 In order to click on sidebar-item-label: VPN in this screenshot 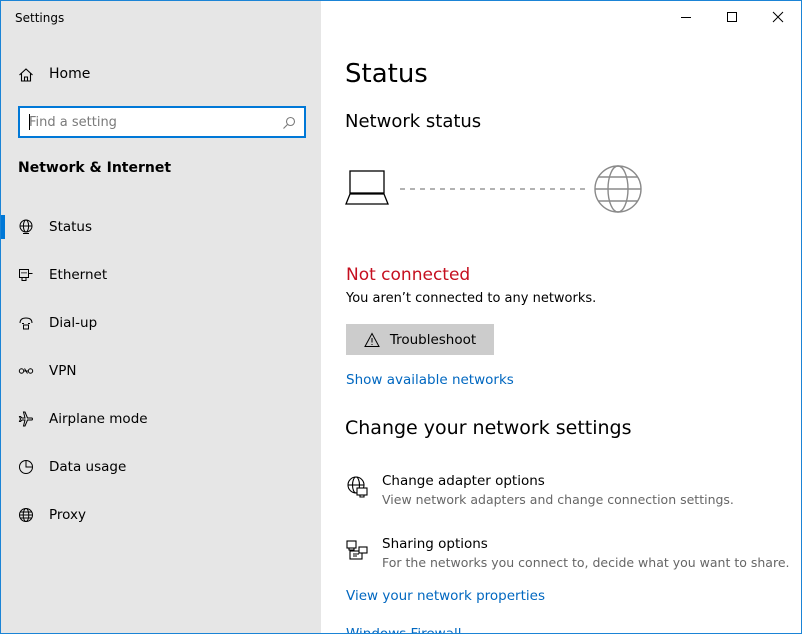, I will do `click(63, 371)`.